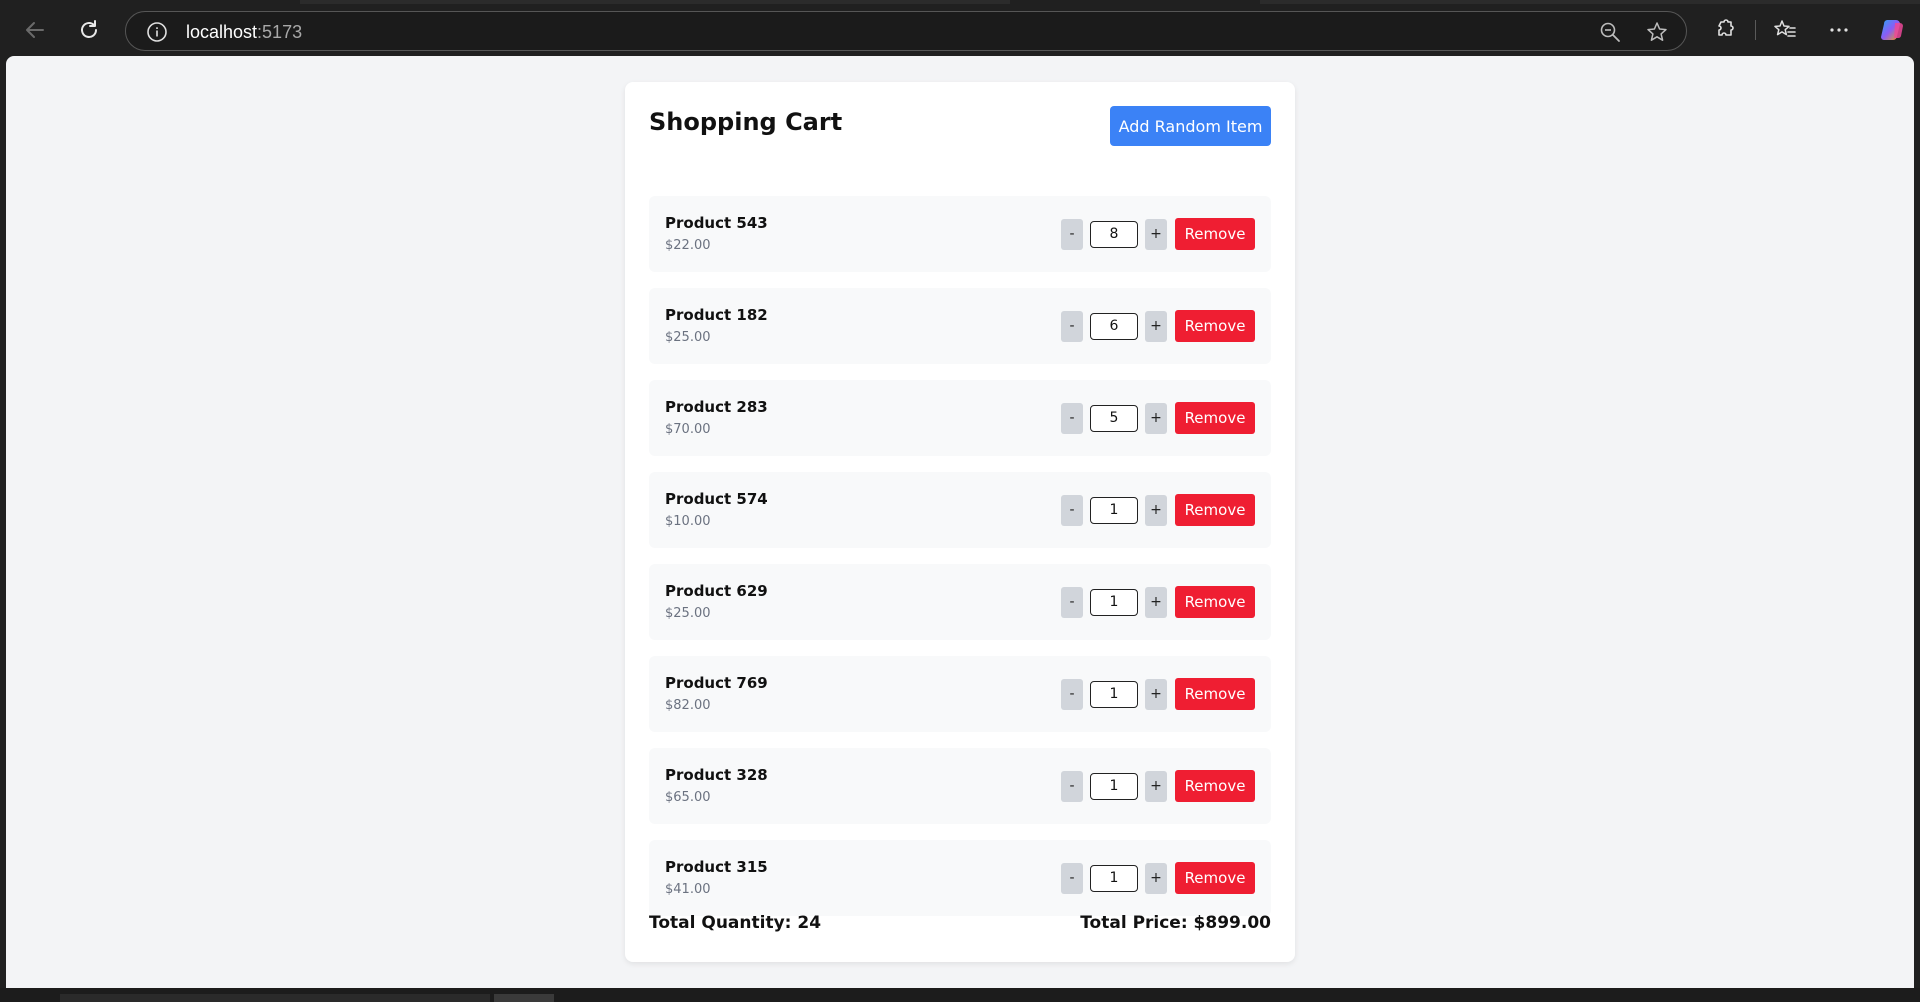  I want to click on item-name: Product 182, so click(716, 315).